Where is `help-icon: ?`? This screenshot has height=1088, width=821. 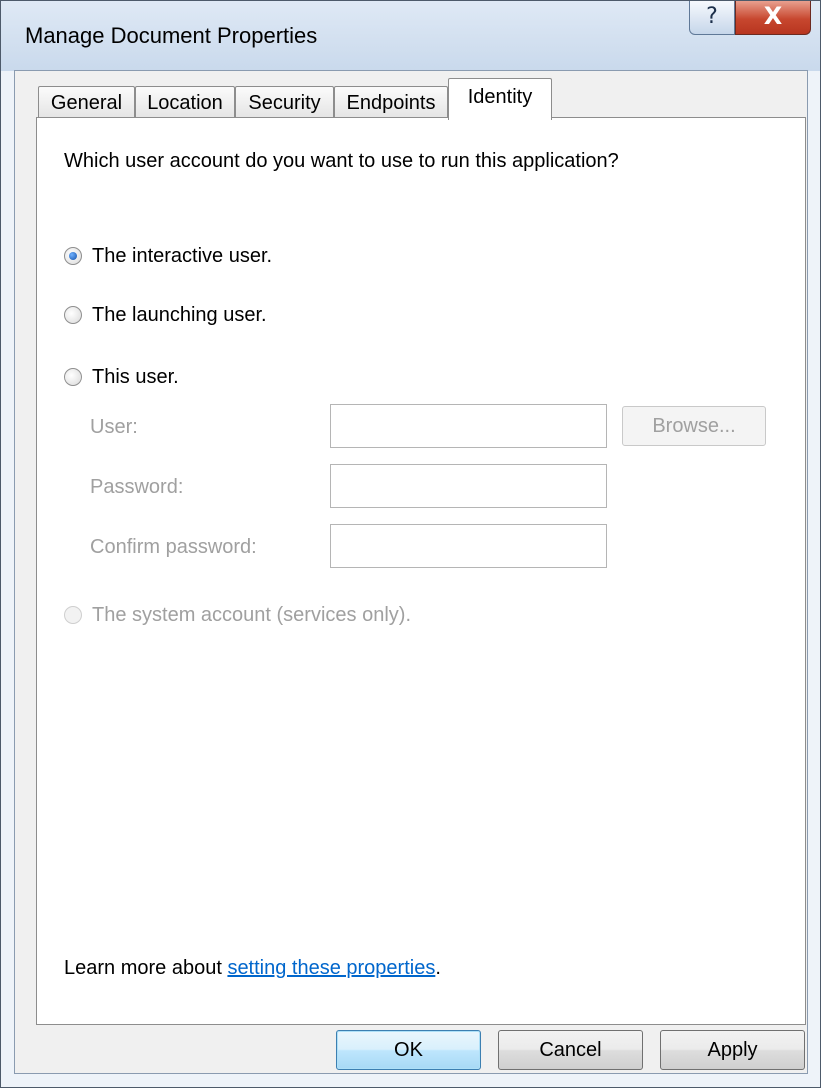
help-icon: ? is located at coordinates (712, 16).